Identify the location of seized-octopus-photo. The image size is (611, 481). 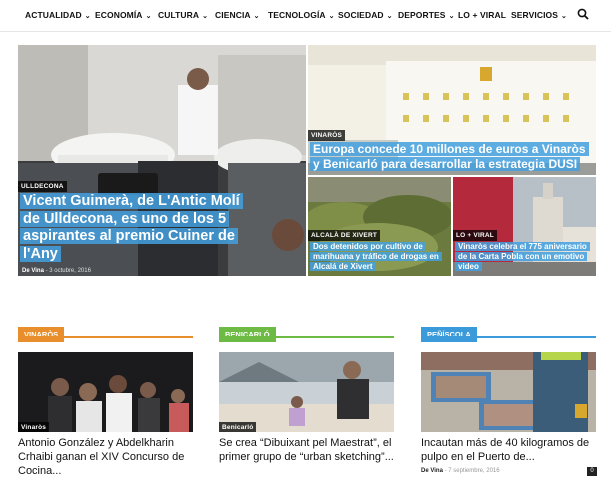
(508, 392).